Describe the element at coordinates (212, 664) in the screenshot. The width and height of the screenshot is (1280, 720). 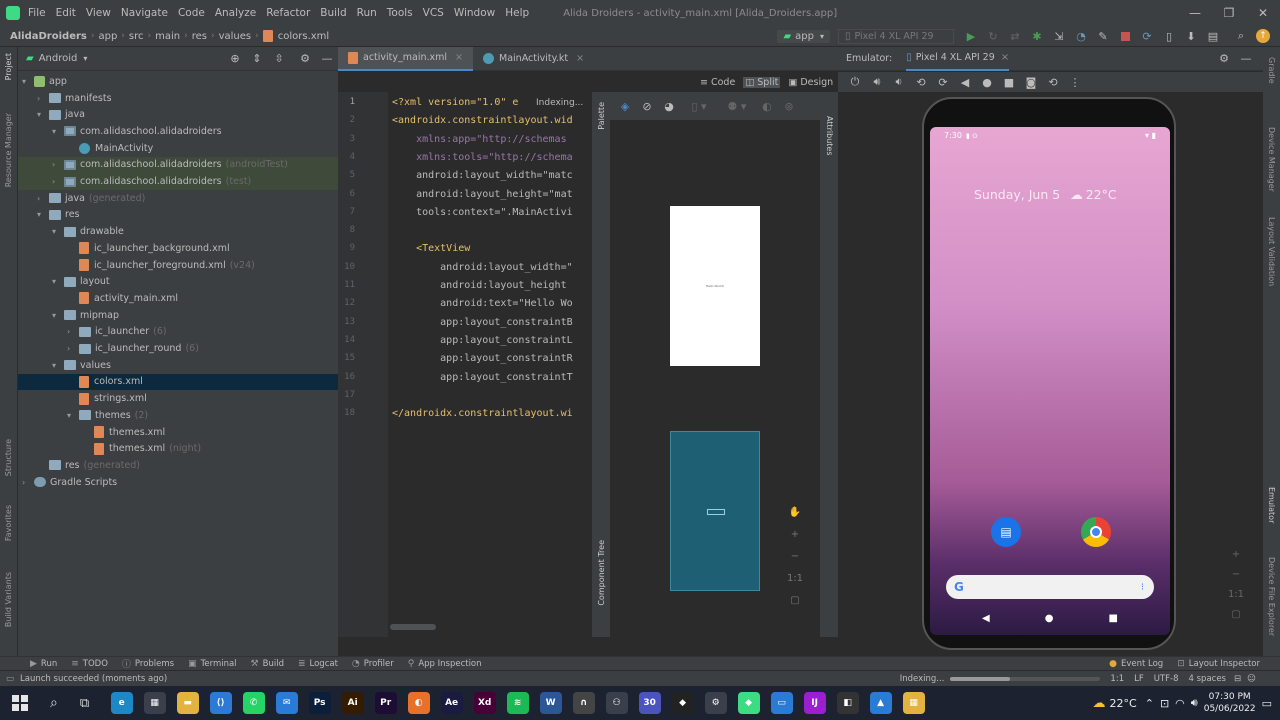
I see `terminal-tool-button: ▣ Terminal` at that location.